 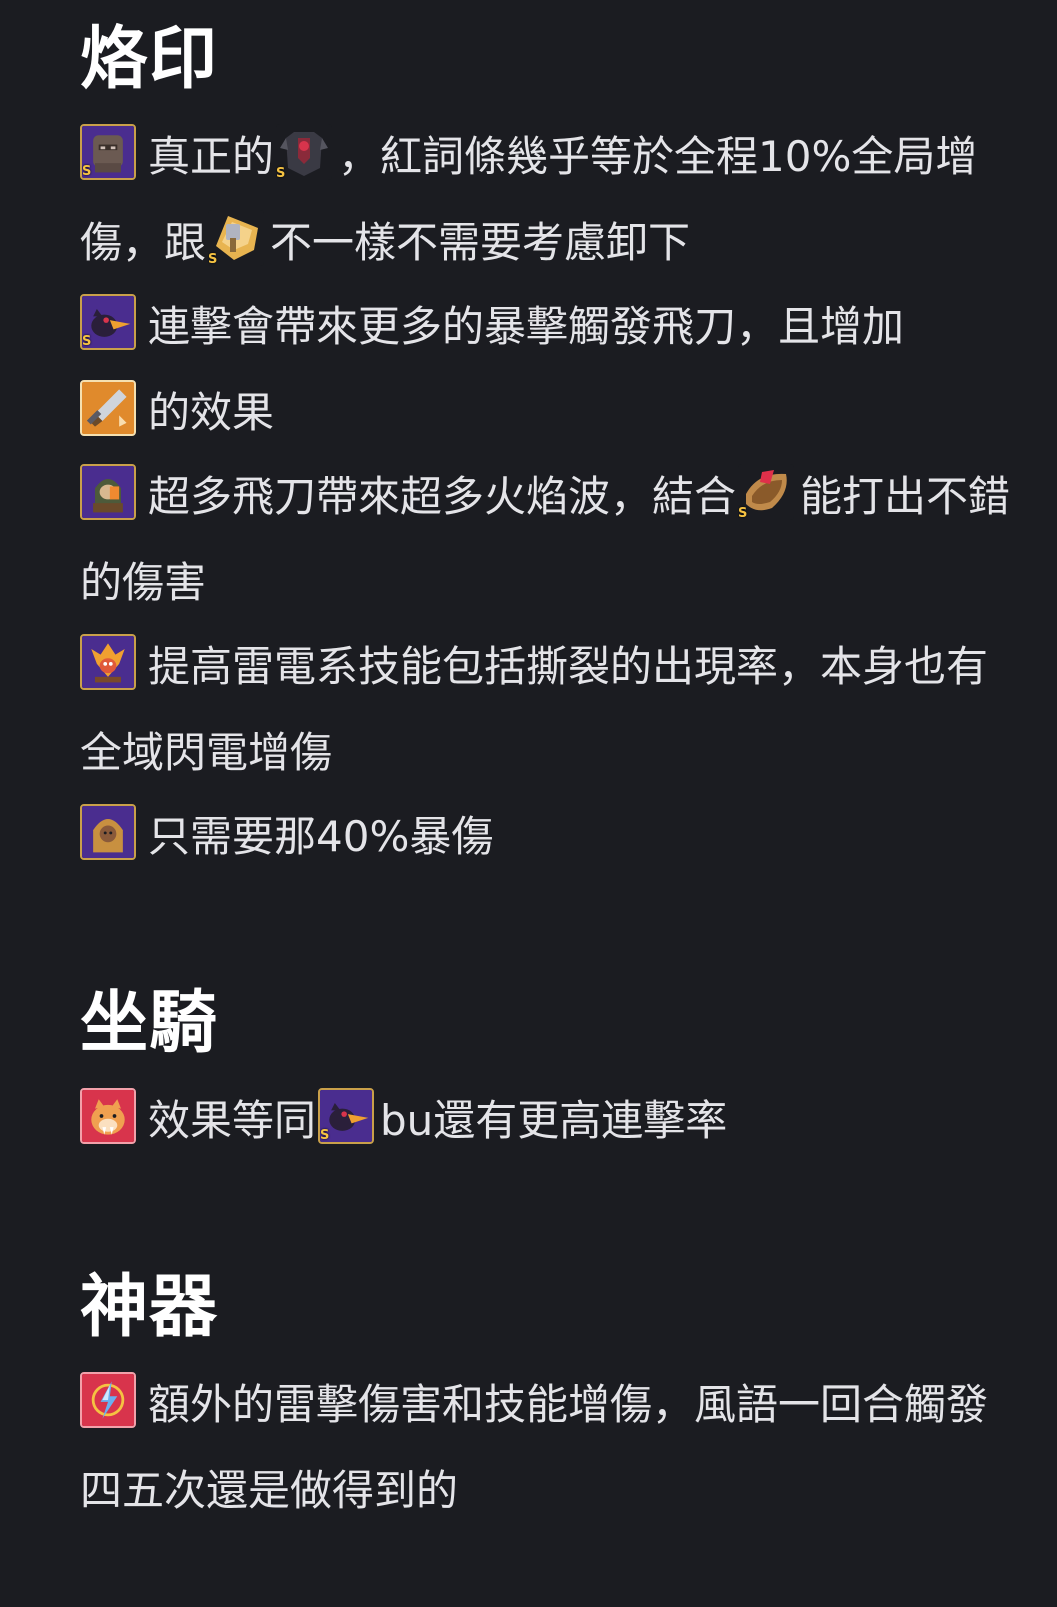 I want to click on stone-golem-portrait-icon: S, so click(x=108, y=152).